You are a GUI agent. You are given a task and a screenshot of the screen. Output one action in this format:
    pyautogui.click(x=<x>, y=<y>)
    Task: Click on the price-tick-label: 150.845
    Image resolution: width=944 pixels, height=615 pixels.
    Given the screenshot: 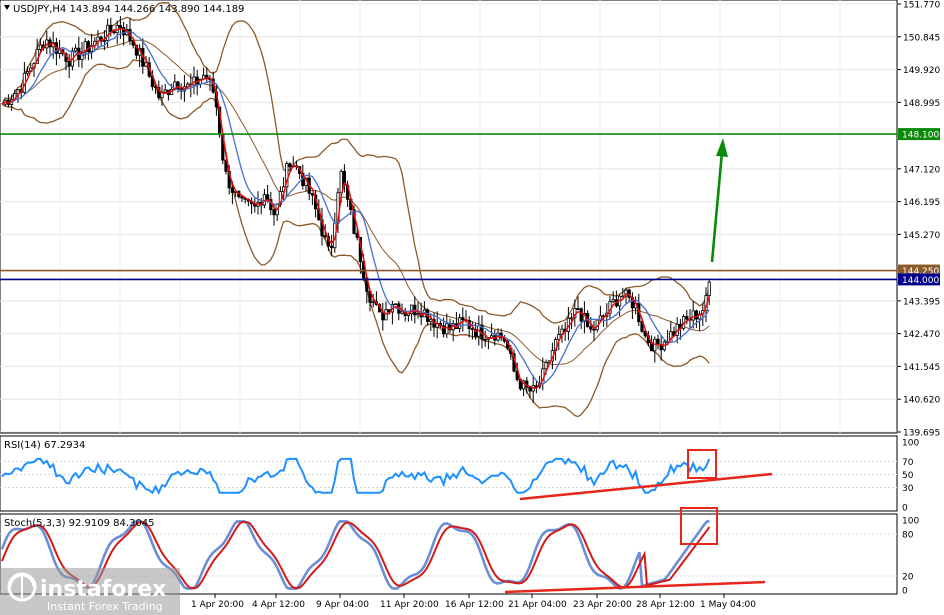 What is the action you would take?
    pyautogui.click(x=921, y=38)
    